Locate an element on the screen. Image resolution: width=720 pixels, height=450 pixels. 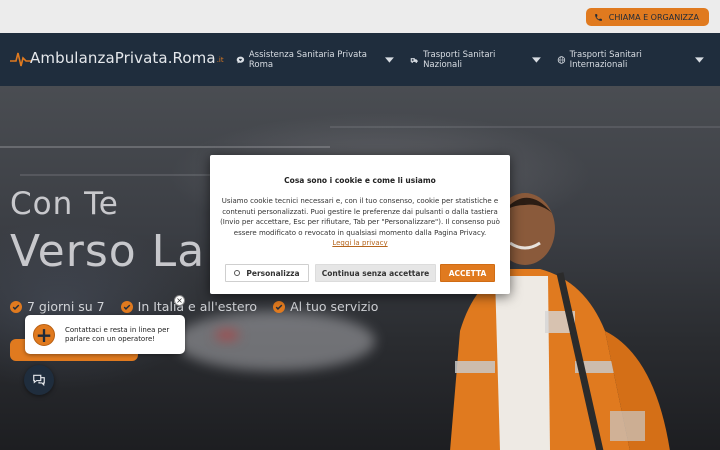
privacy-link: Leggi la privacy is located at coordinates (359, 243).